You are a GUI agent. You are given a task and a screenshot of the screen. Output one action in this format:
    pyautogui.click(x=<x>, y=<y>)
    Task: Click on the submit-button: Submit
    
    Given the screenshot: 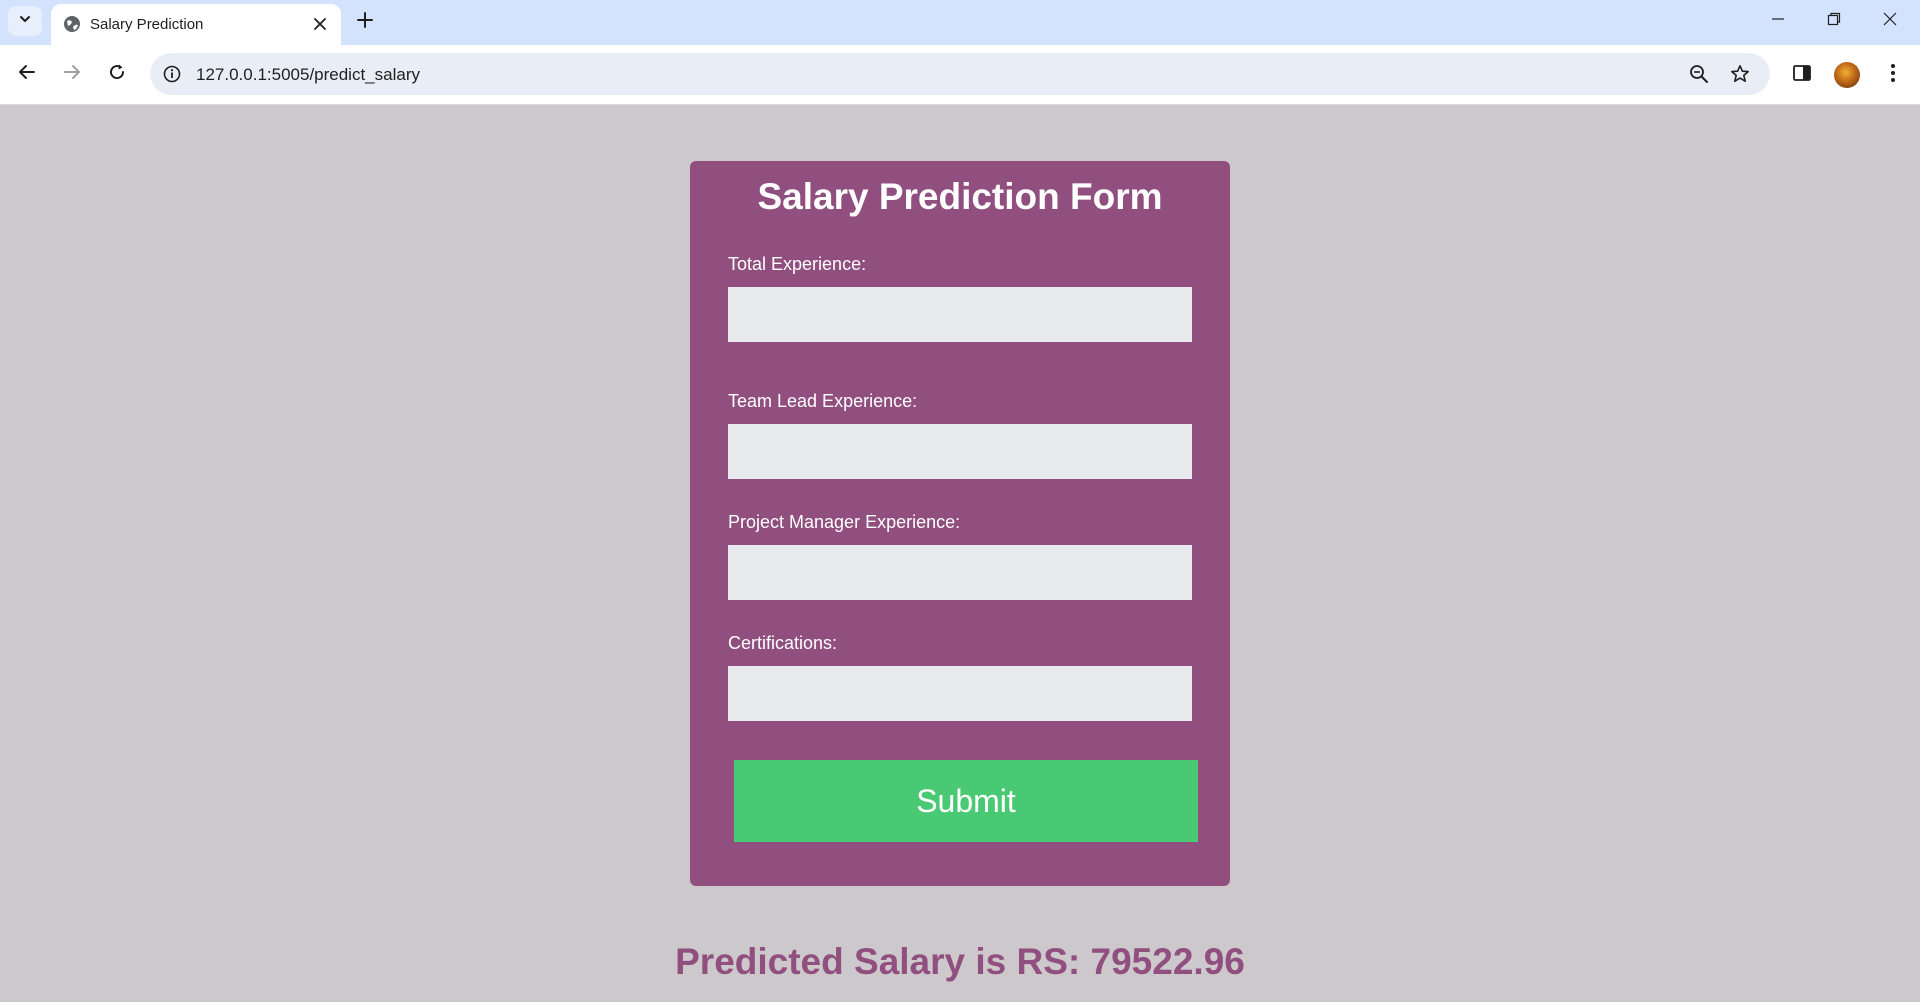 What is the action you would take?
    pyautogui.click(x=966, y=801)
    